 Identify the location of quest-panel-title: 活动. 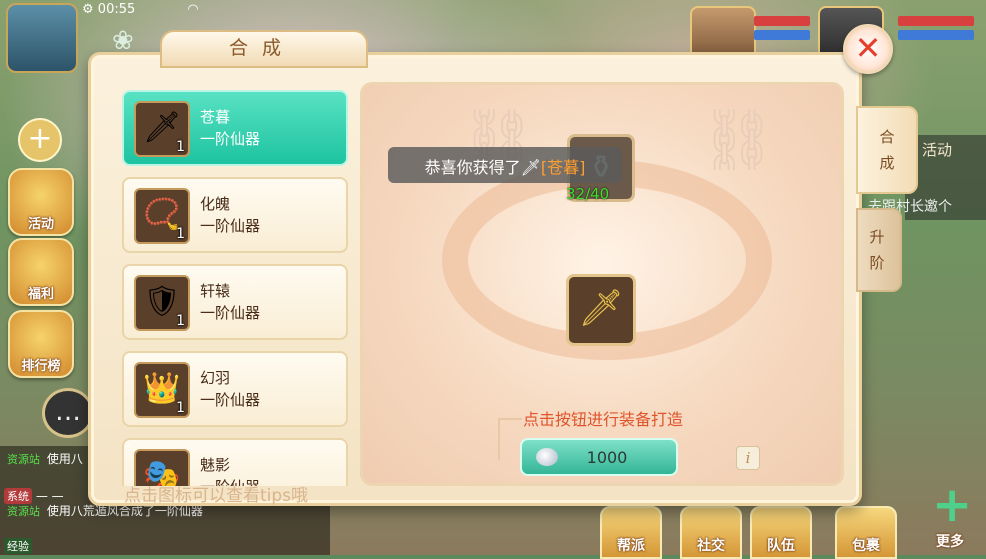
(937, 150).